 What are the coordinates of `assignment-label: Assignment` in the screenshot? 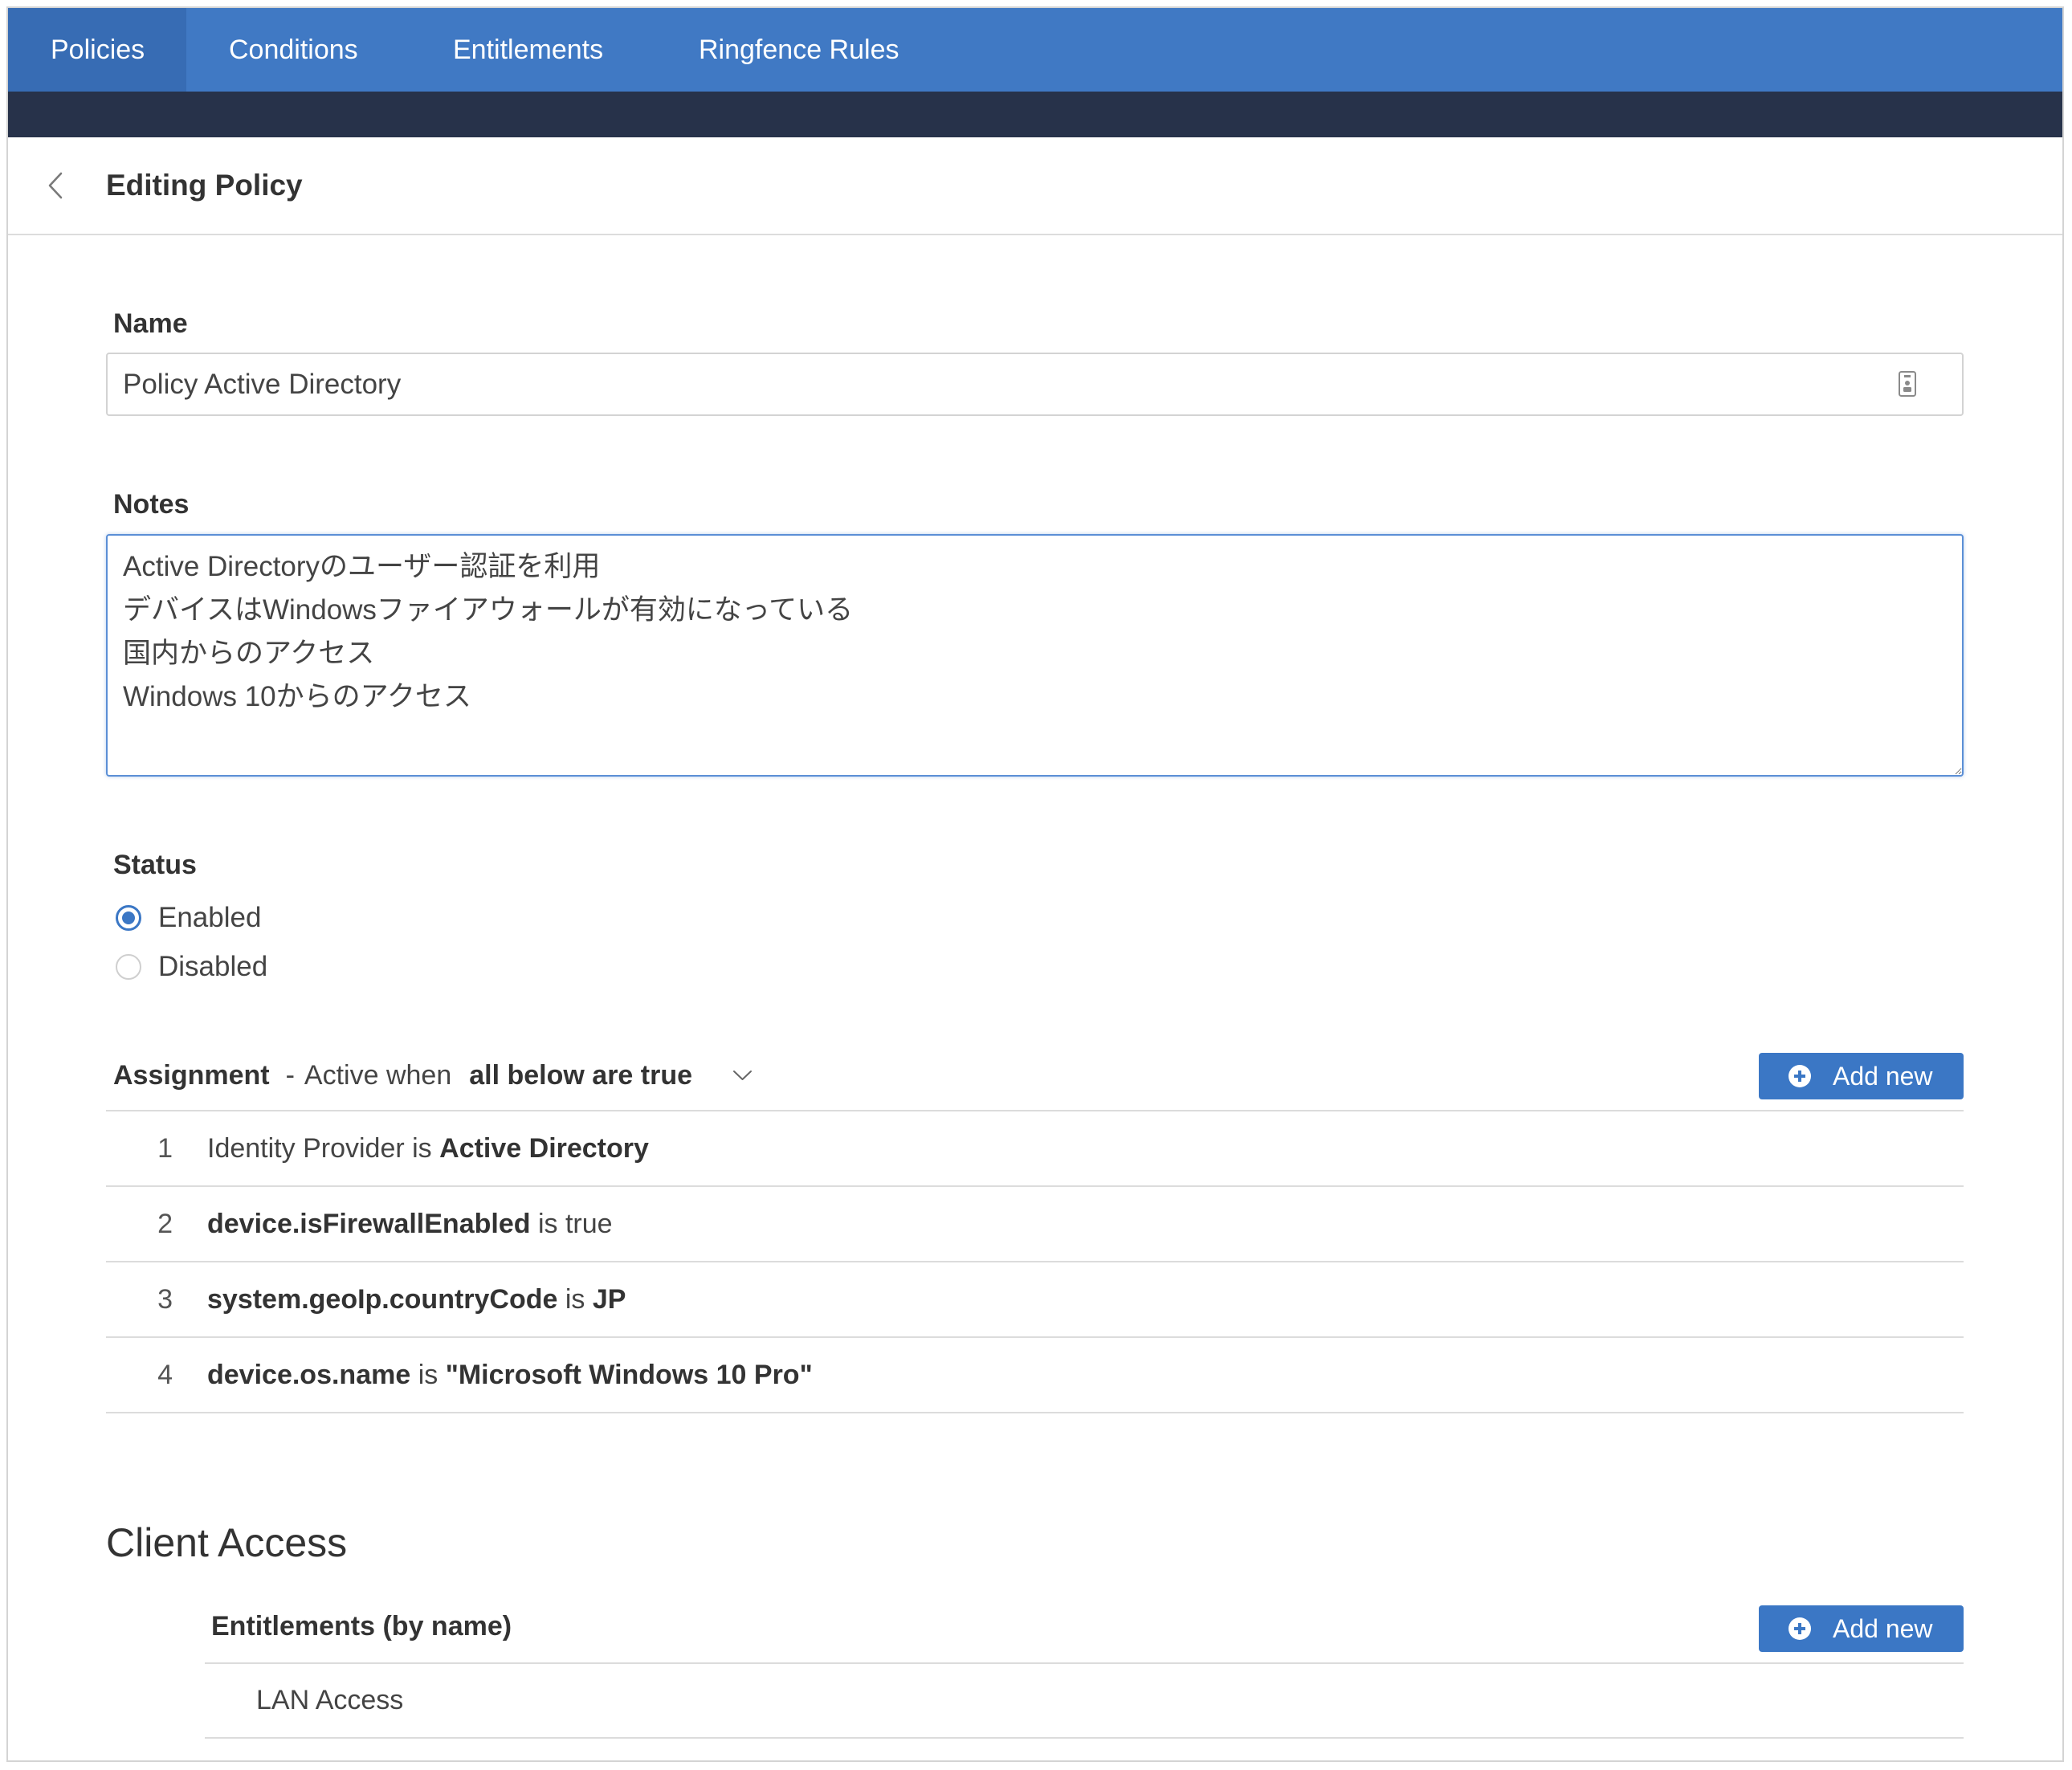 It's located at (191, 1075).